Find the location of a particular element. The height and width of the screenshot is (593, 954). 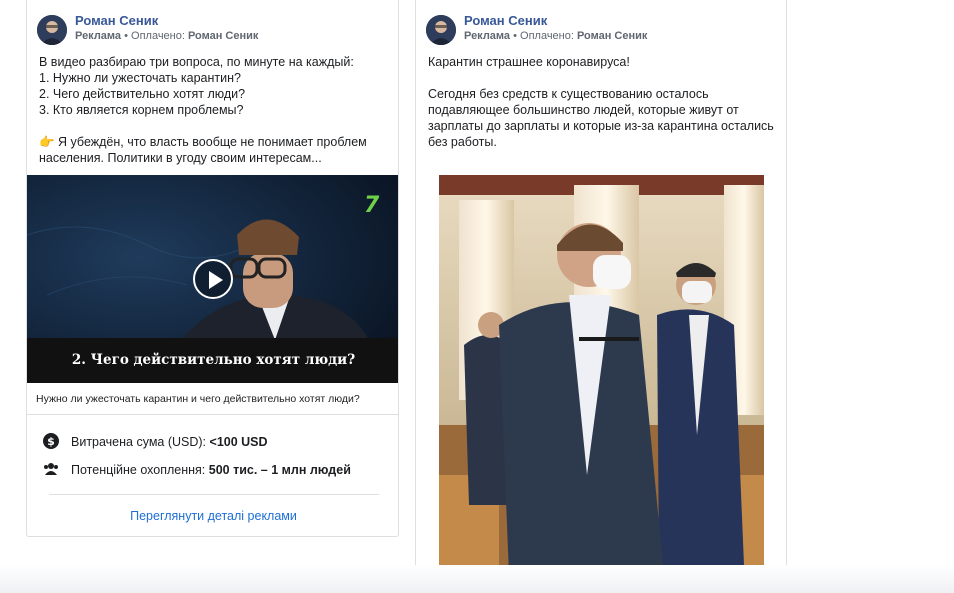

play-icon is located at coordinates (213, 279).